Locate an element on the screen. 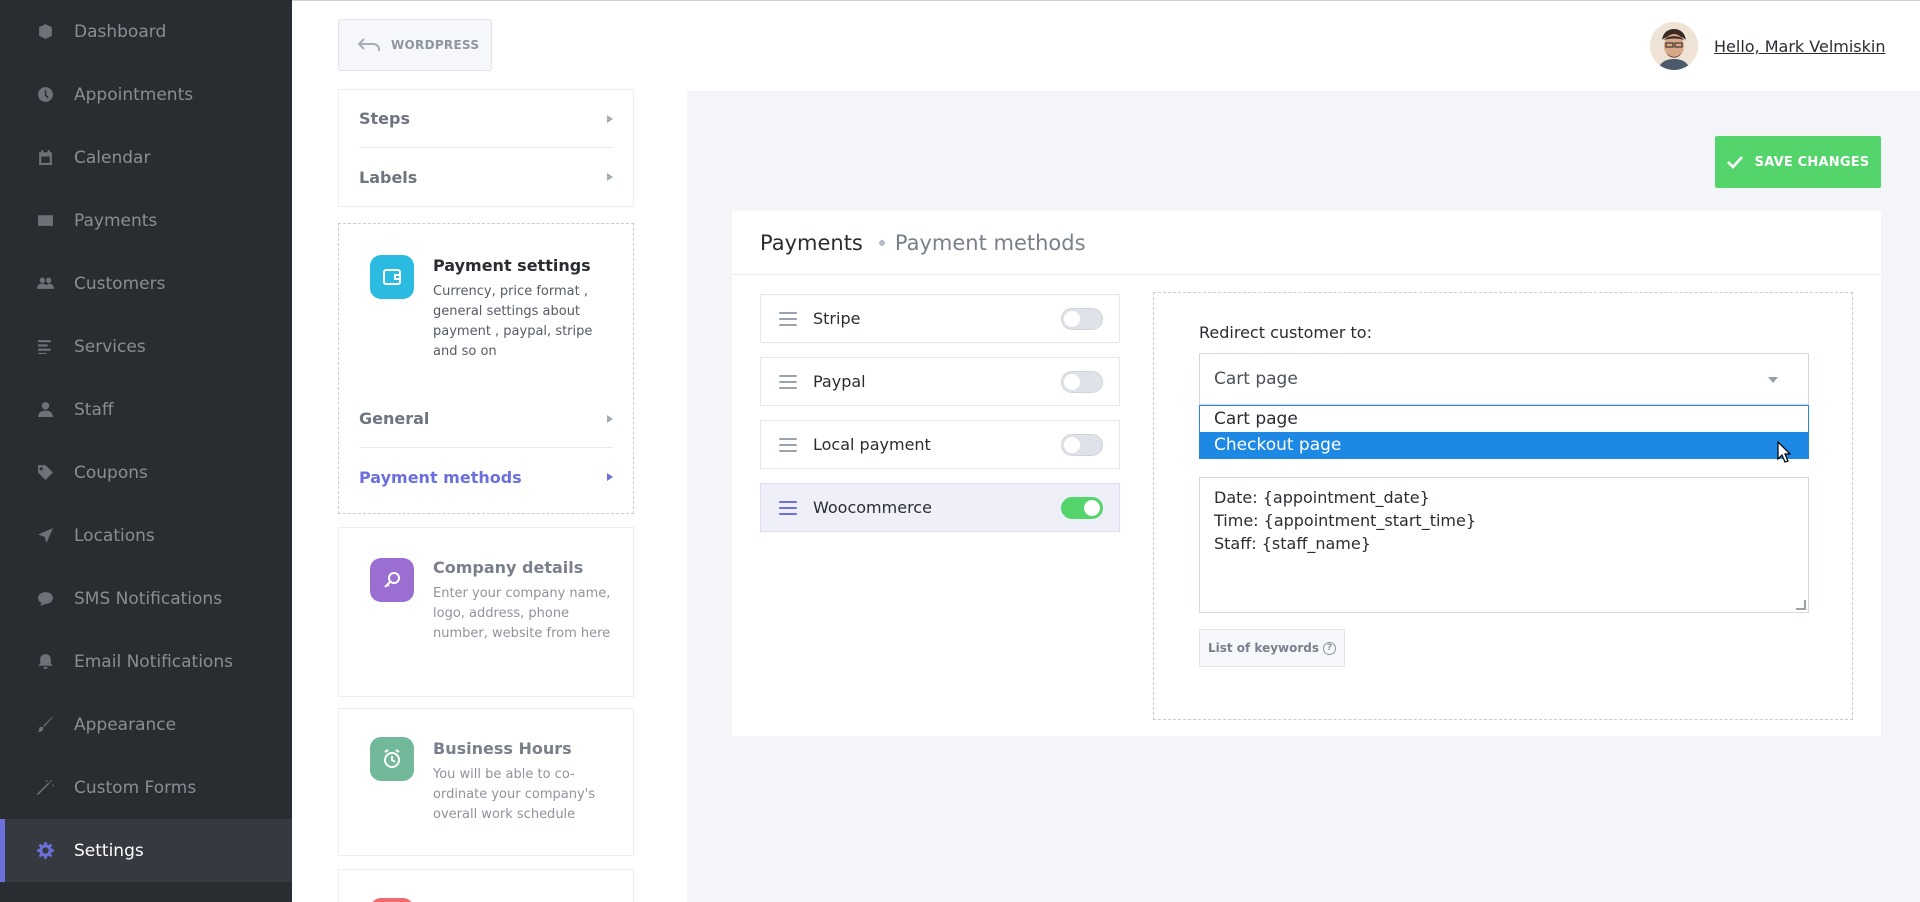 Image resolution: width=1920 pixels, height=902 pixels. payment-method-paypal: Paypal is located at coordinates (940, 381).